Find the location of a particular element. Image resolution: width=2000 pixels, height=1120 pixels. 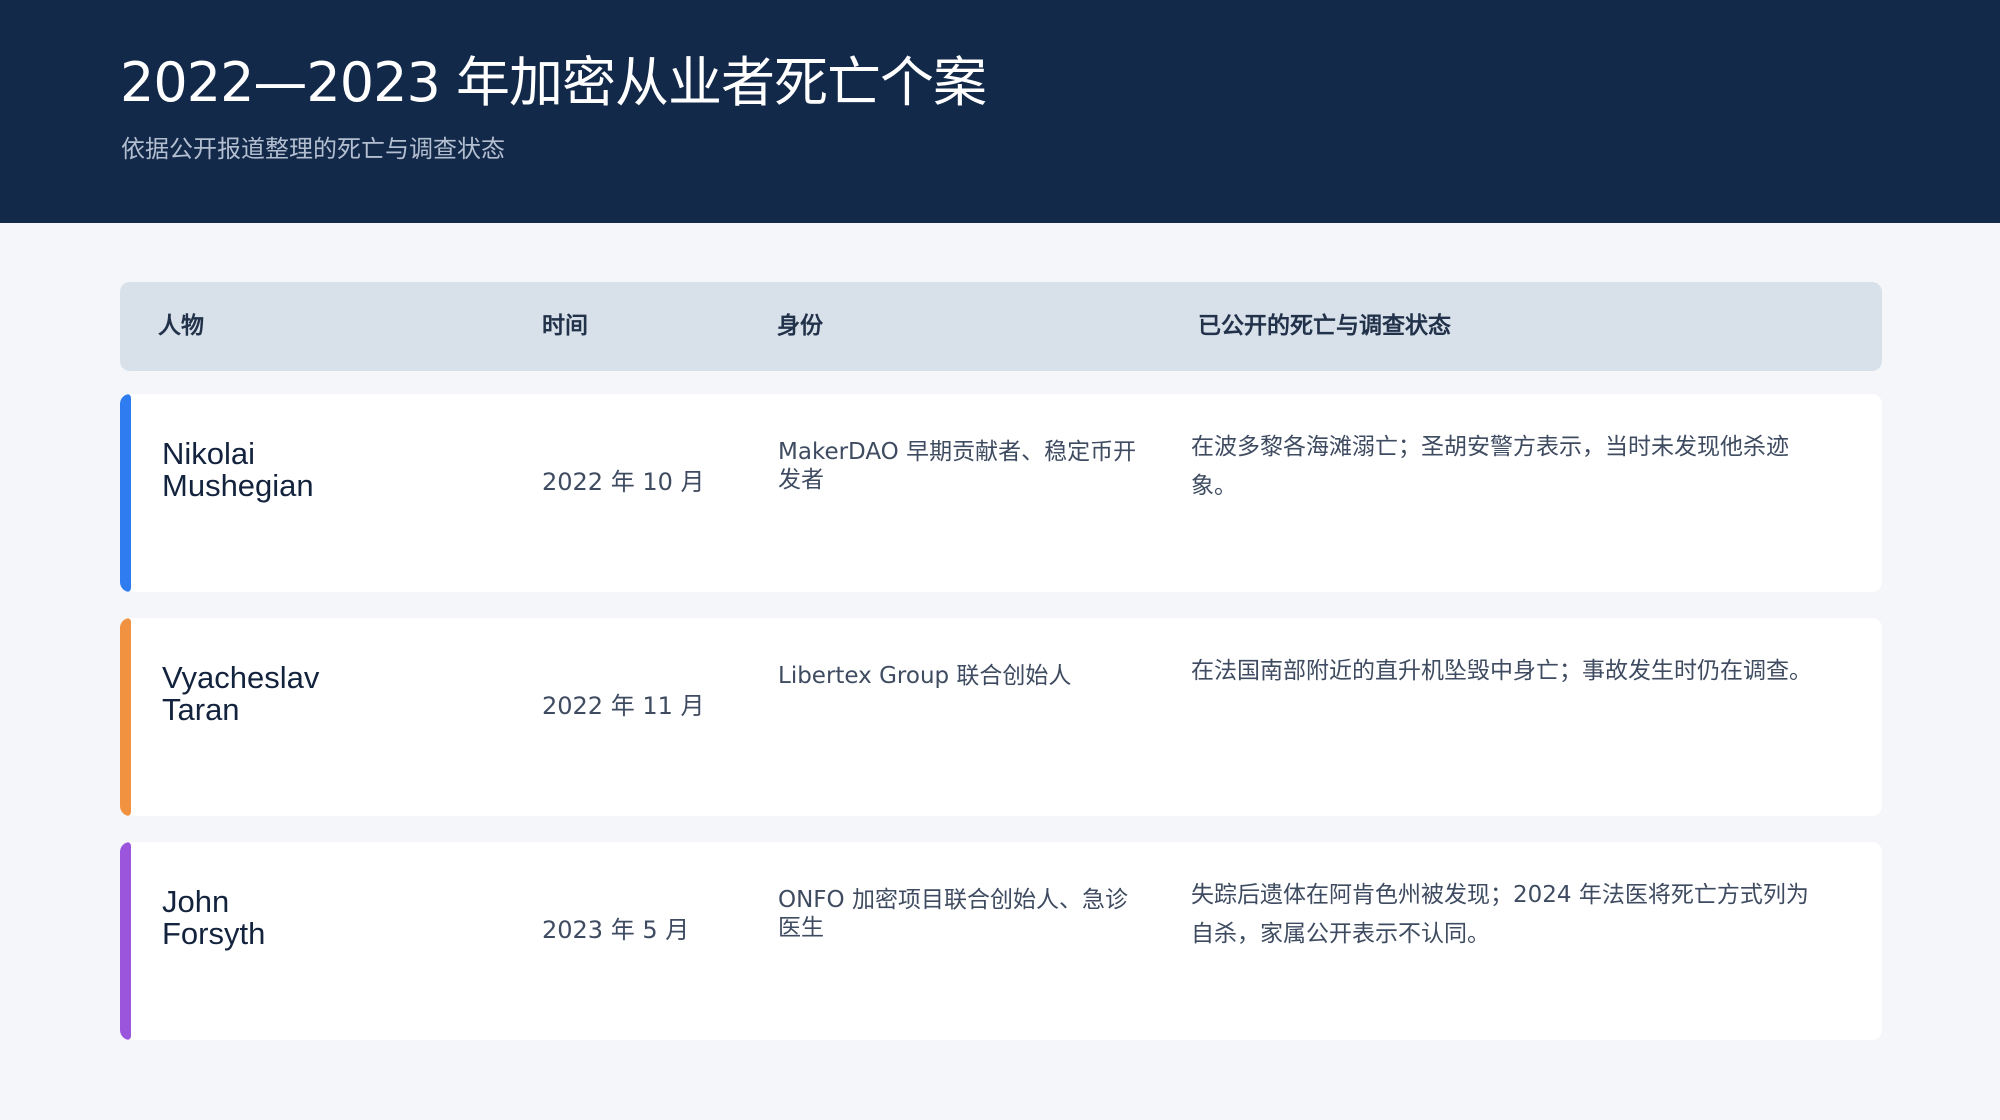

person-role: MakerDAO 早期贡献者、稳定币开发者 is located at coordinates (957, 466).